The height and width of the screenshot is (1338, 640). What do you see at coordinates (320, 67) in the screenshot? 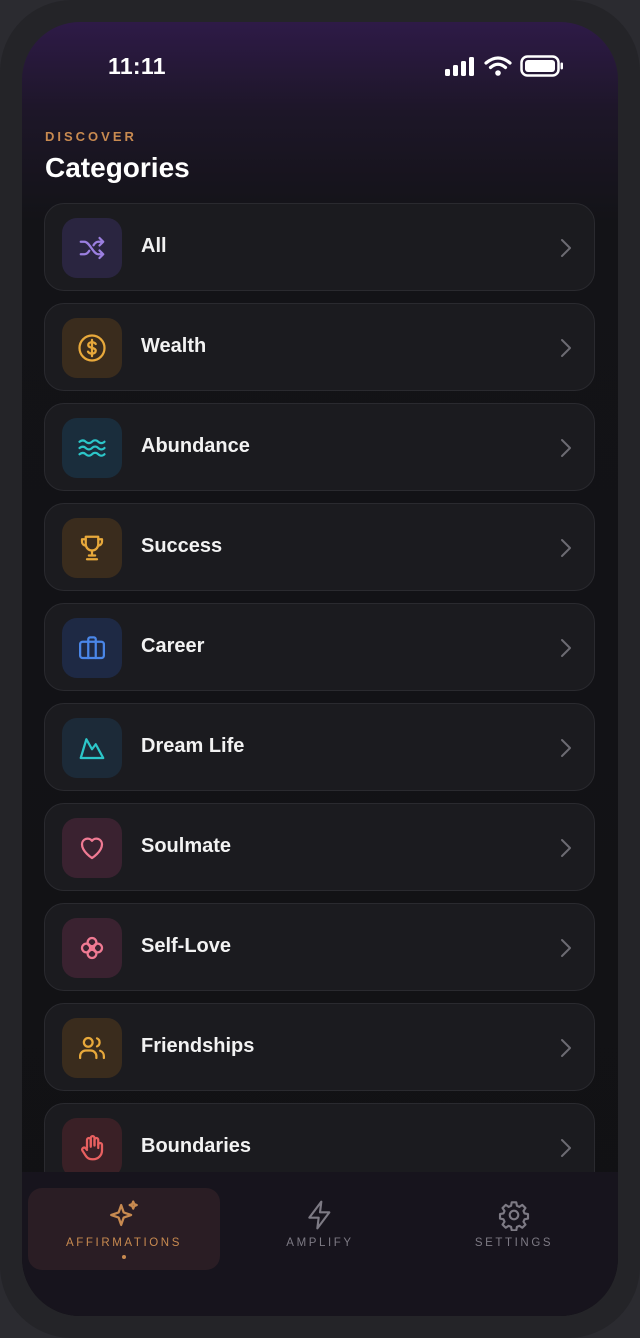
I see `status-bar: 11:11` at bounding box center [320, 67].